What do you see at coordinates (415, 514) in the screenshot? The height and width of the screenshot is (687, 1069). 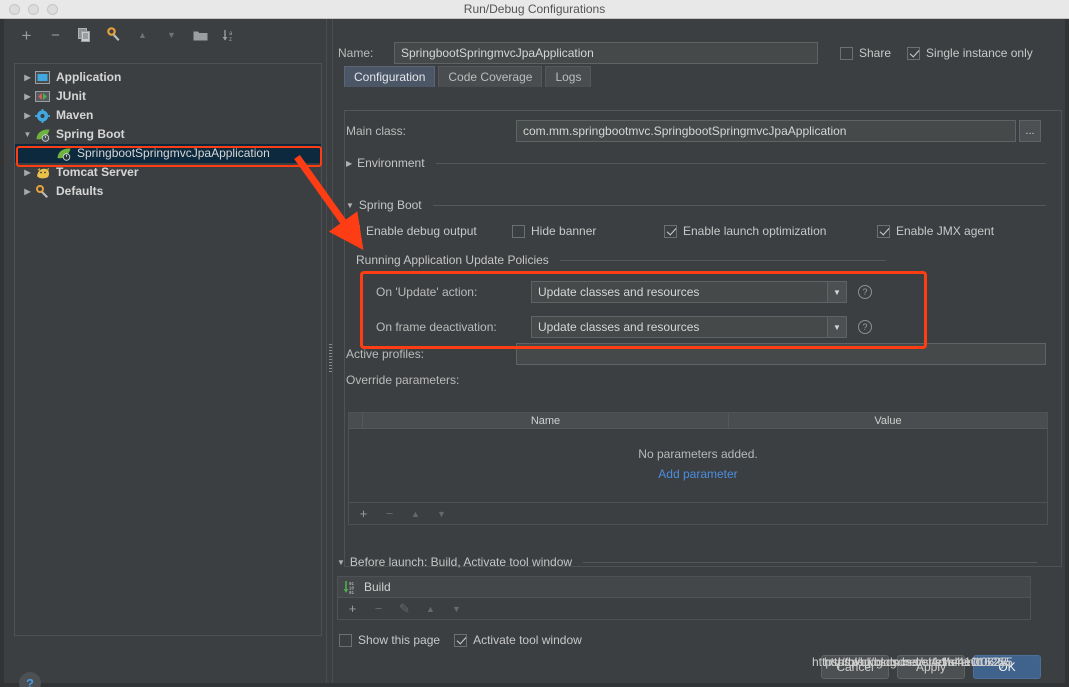 I see `move-parameter-up-icon: ▲` at bounding box center [415, 514].